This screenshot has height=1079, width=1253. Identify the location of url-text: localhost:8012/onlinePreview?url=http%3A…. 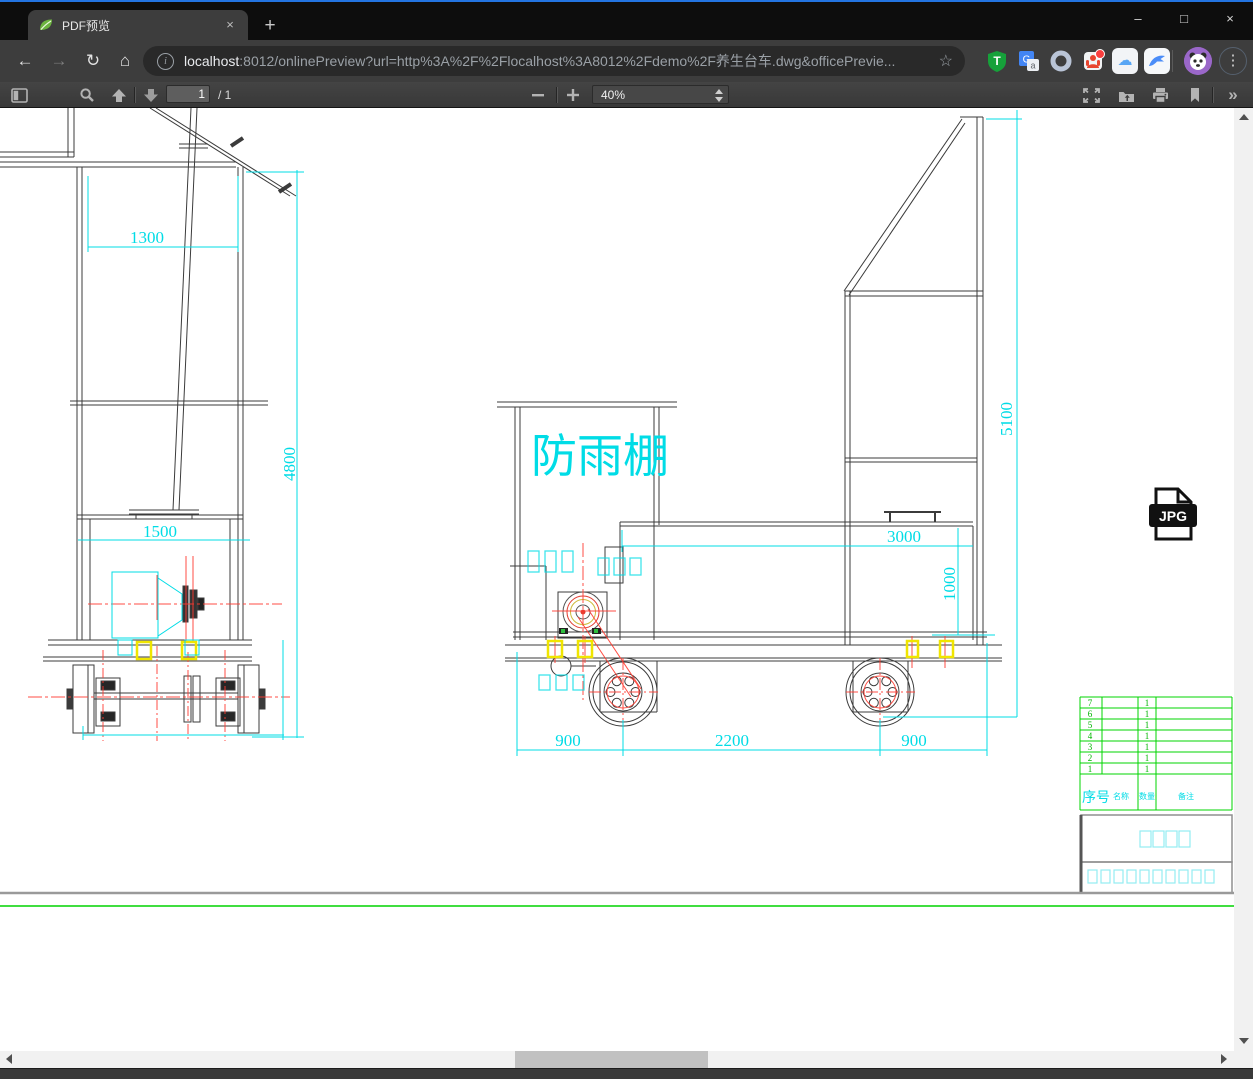
(561, 61).